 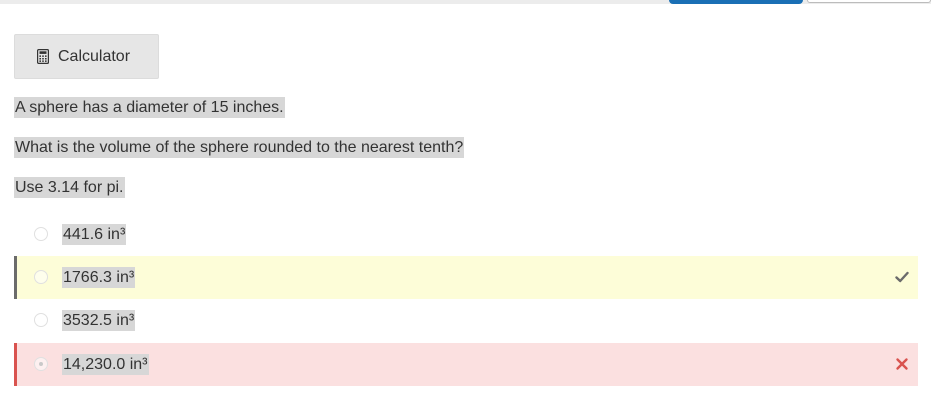 I want to click on calculator-label: Calculator, so click(x=94, y=56).